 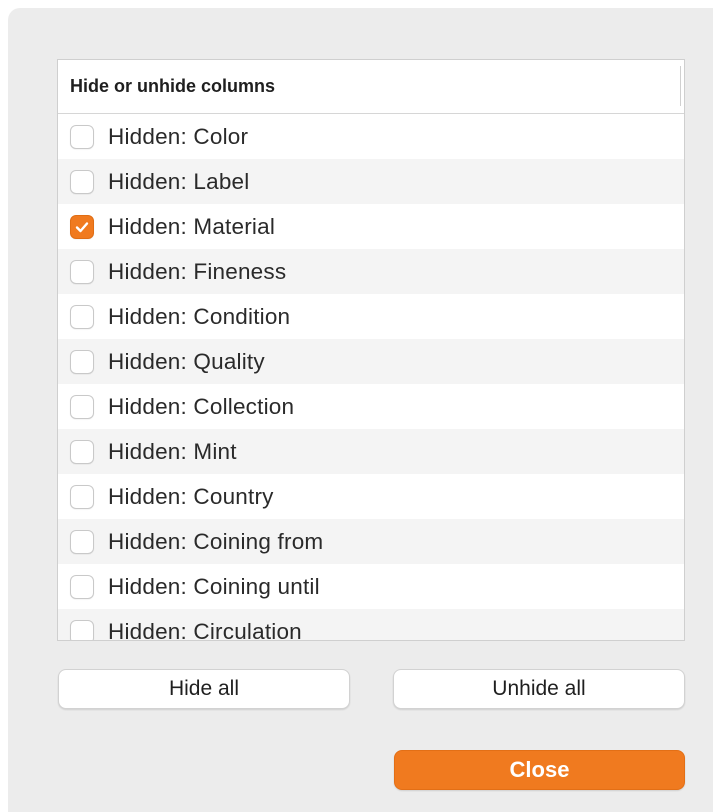 I want to click on list-item: Hidden: Fineness, so click(x=371, y=271).